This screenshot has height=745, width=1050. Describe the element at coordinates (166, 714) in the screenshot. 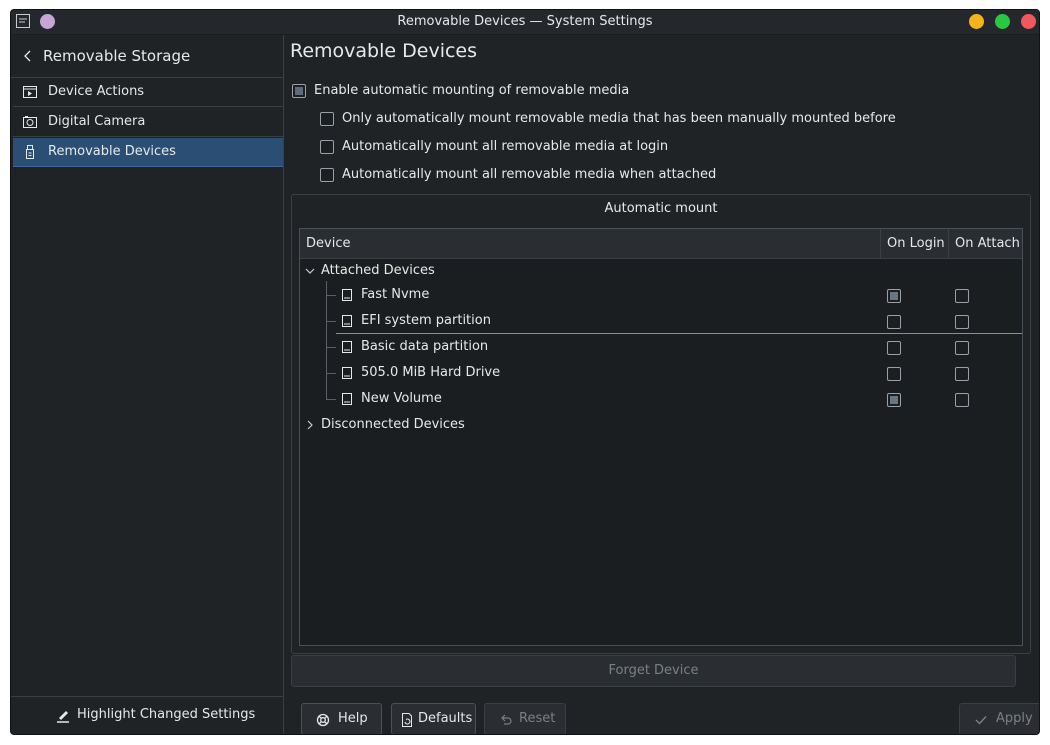

I see `highlight-changed-label: Highlight Changed Settings` at that location.